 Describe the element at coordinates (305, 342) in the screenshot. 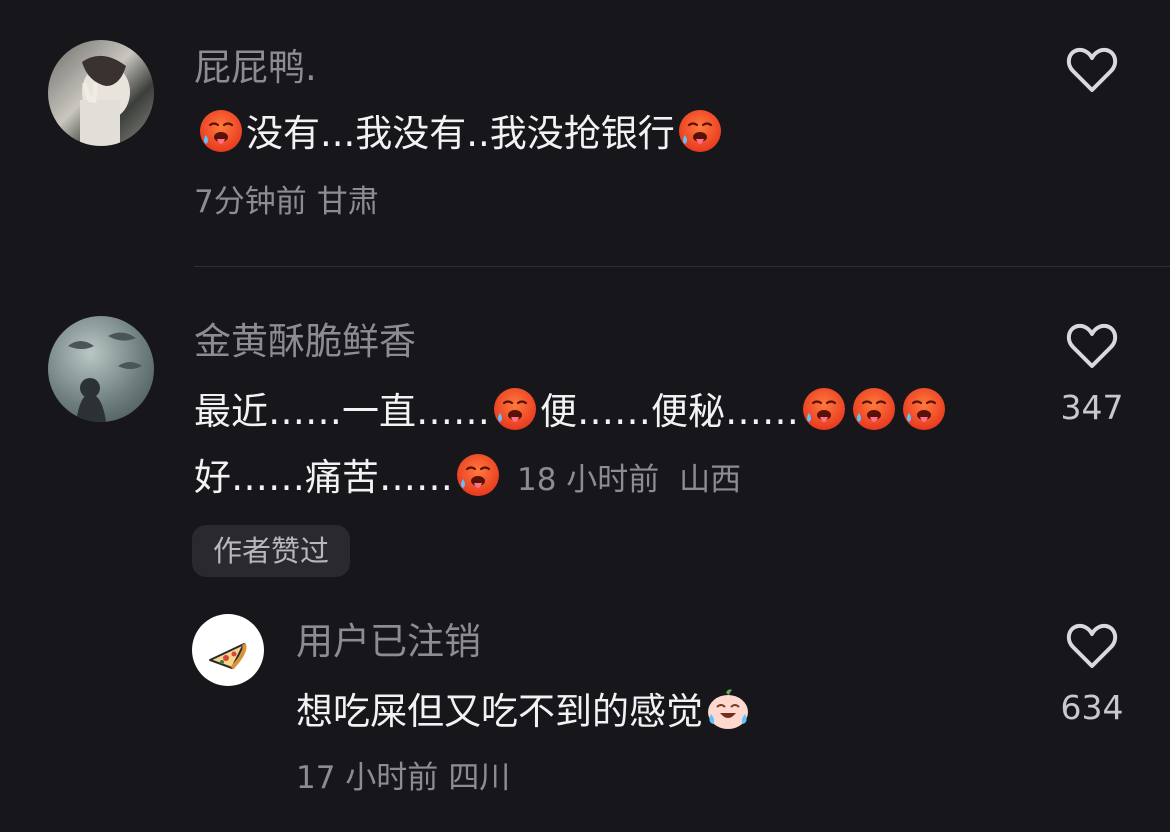

I see `username: 金黄酥脆鲜香` at that location.